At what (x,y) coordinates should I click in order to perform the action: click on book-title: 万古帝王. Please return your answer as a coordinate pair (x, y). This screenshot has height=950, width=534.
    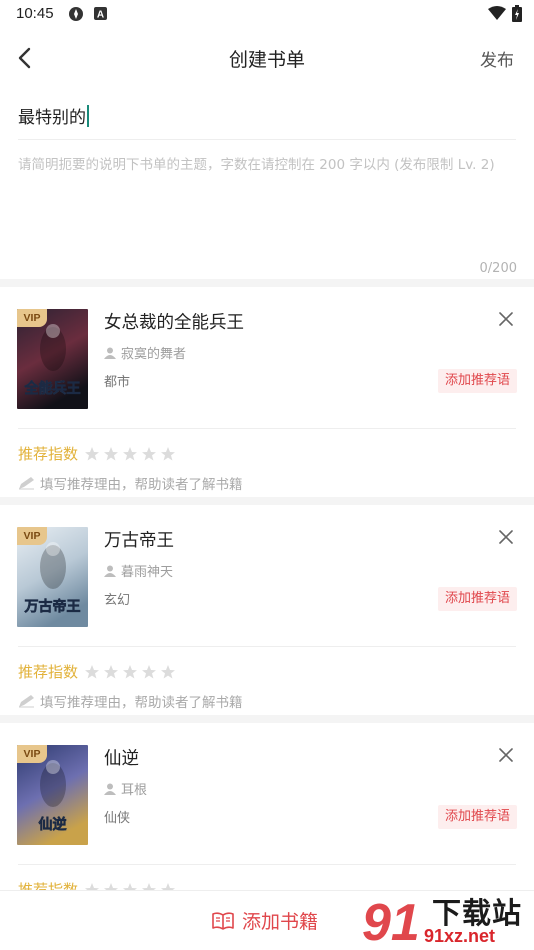
    Looking at the image, I should click on (139, 541).